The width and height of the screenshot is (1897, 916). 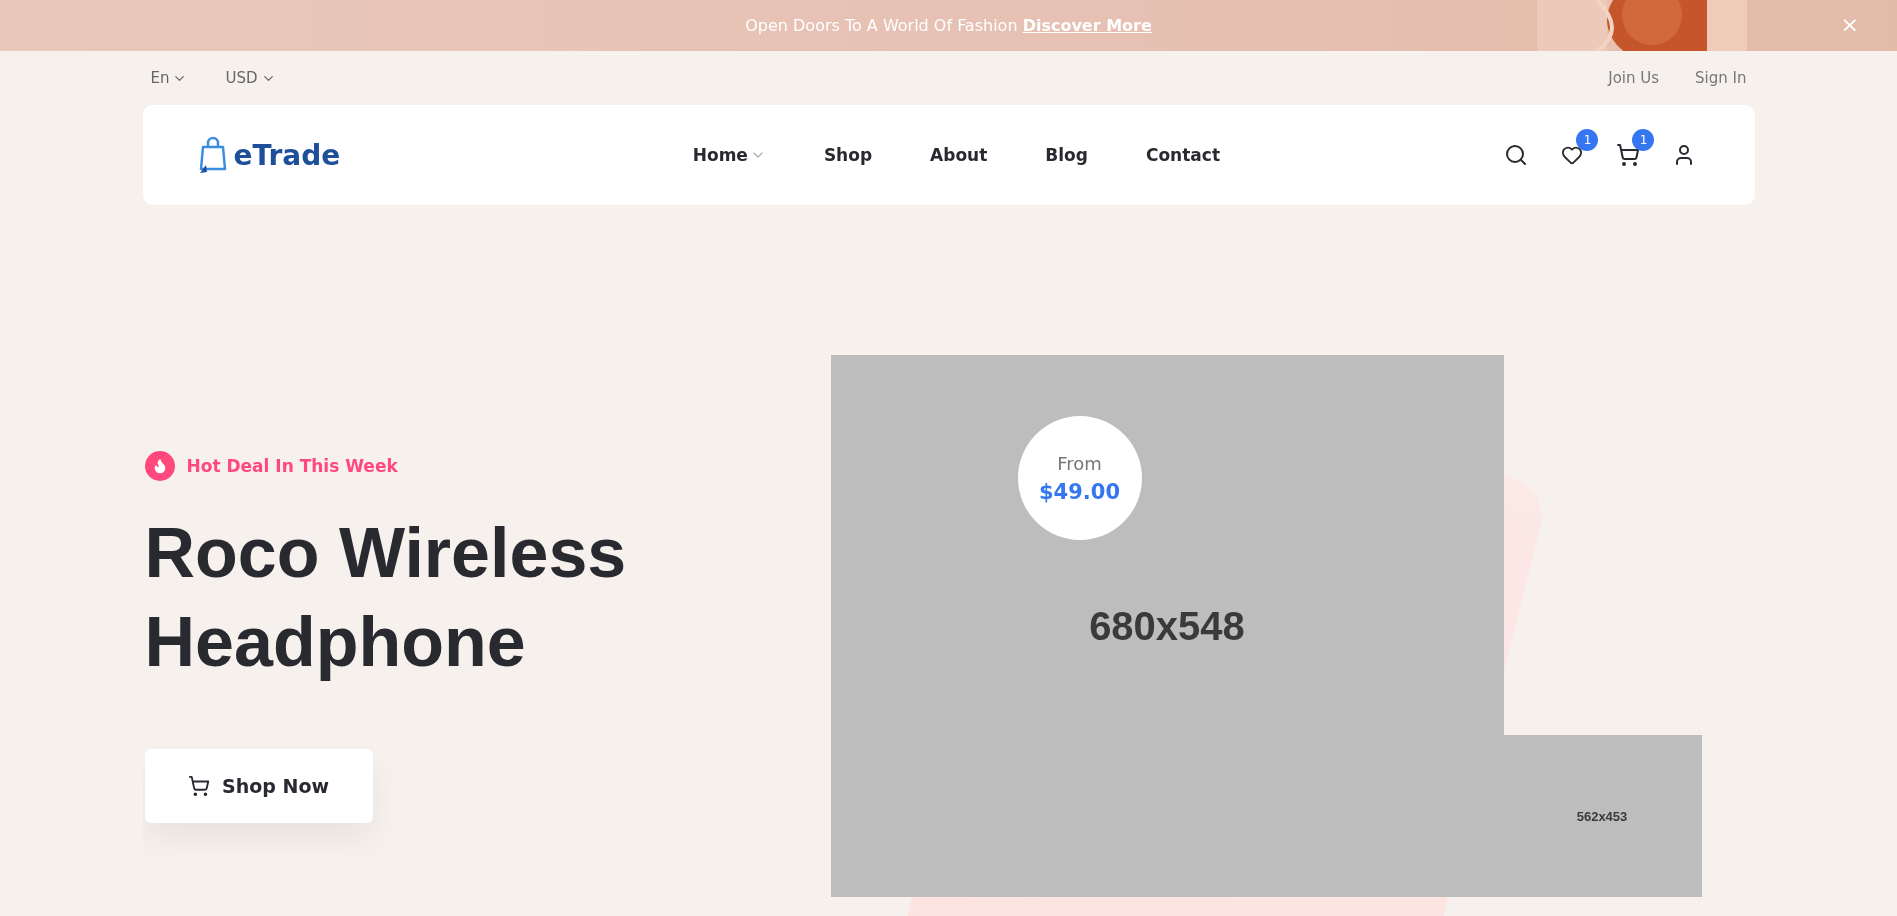 I want to click on shopping-bag-icon, so click(x=212, y=155).